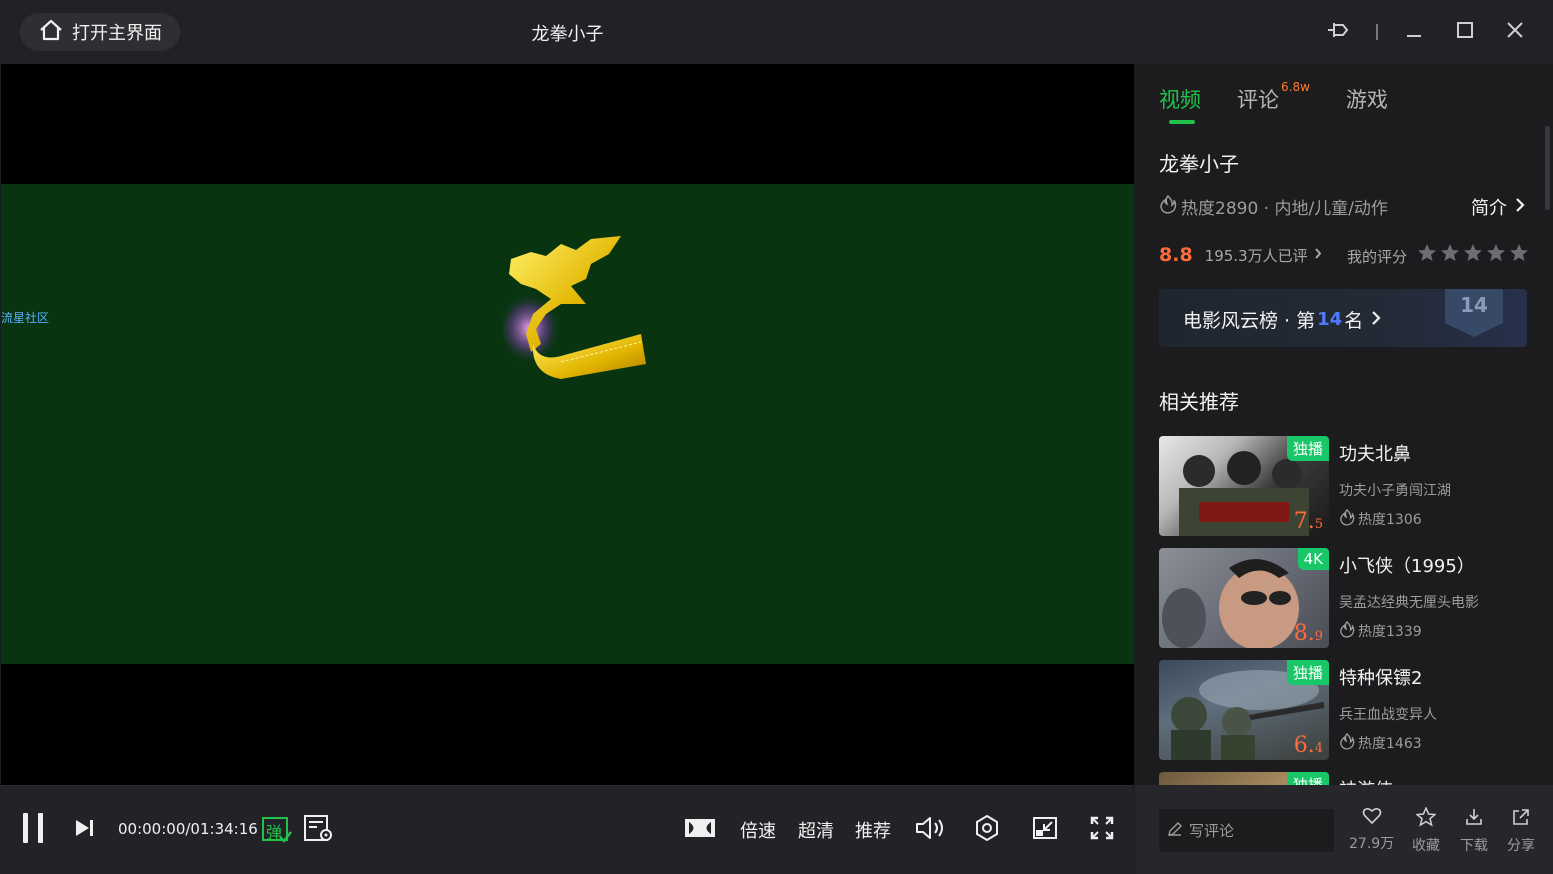 The height and width of the screenshot is (874, 1553). I want to click on rating-stars, so click(1473, 255).